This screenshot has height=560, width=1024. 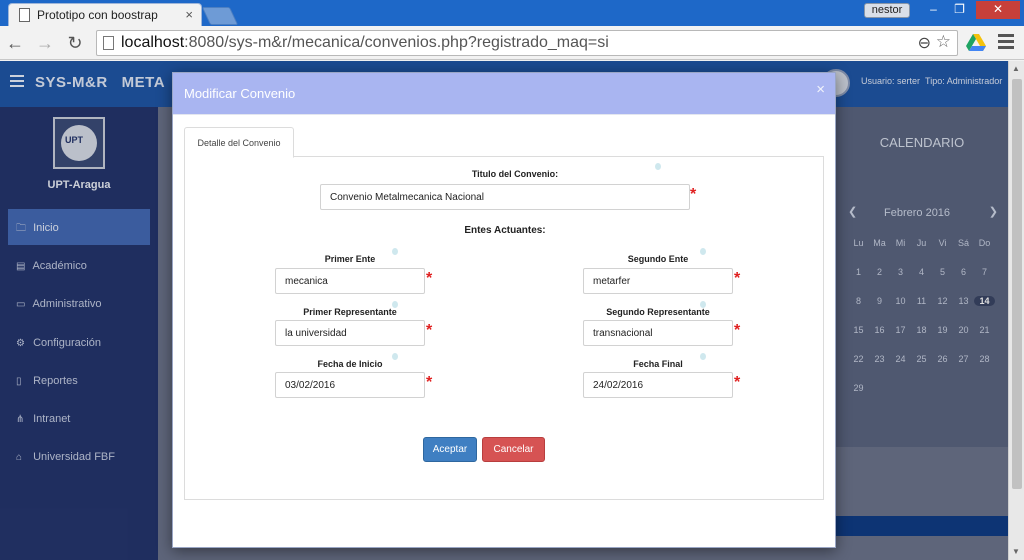 I want to click on profile-badge: nestor, so click(x=887, y=10).